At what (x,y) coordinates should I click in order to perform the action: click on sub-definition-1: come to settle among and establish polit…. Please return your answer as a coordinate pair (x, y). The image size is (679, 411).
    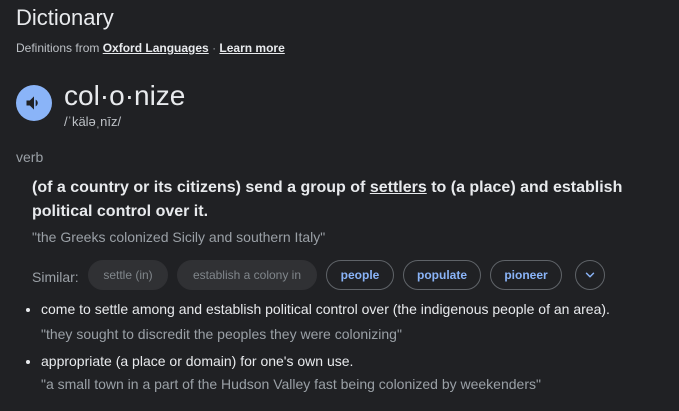
    Looking at the image, I should click on (325, 309).